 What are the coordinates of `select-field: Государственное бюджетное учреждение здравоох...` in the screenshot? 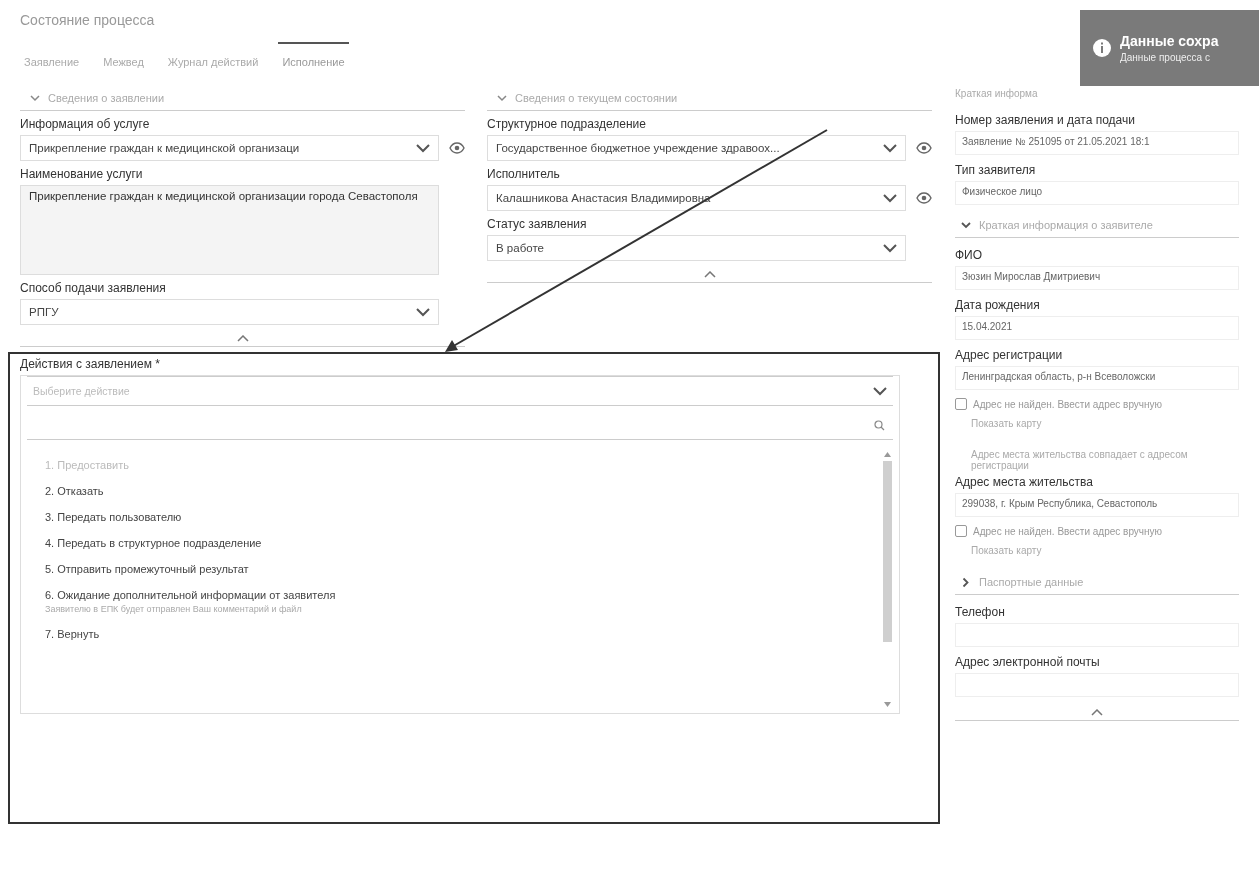 It's located at (696, 148).